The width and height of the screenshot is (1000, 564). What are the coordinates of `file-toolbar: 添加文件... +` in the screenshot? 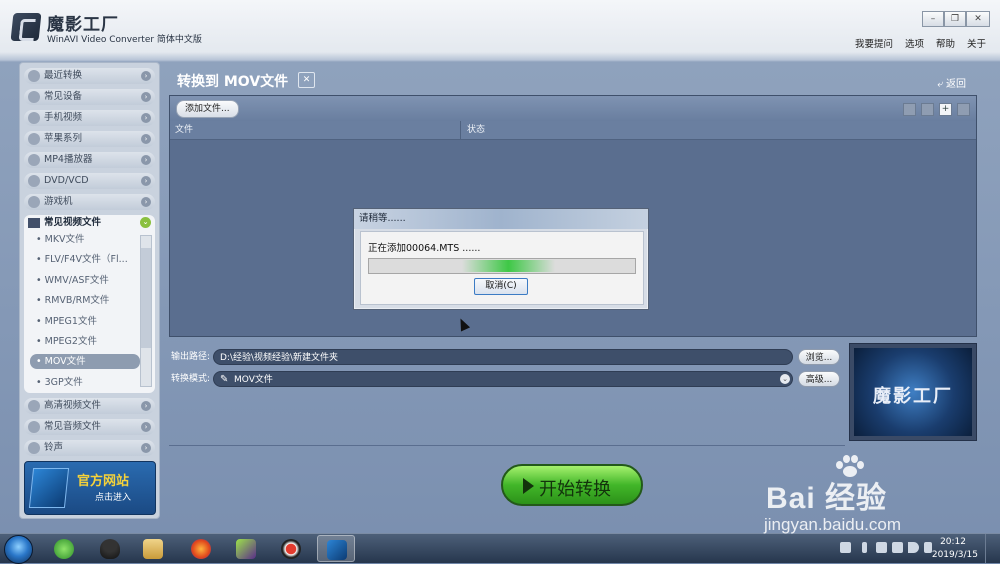 It's located at (573, 108).